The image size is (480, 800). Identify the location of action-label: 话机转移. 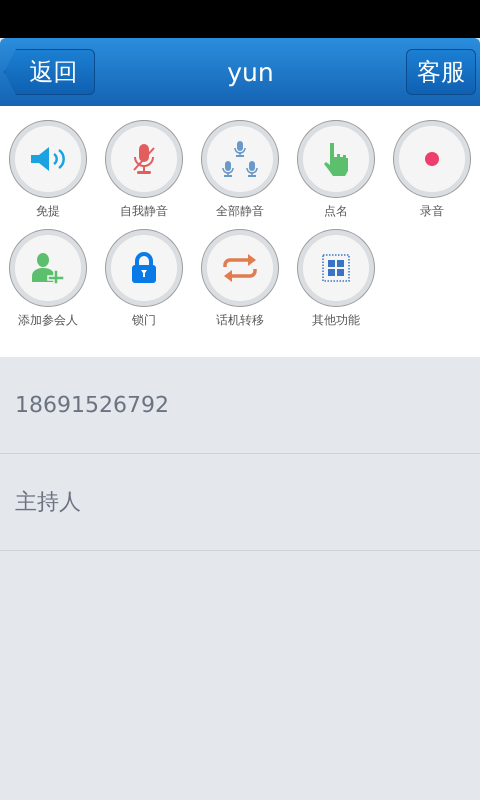
(240, 320).